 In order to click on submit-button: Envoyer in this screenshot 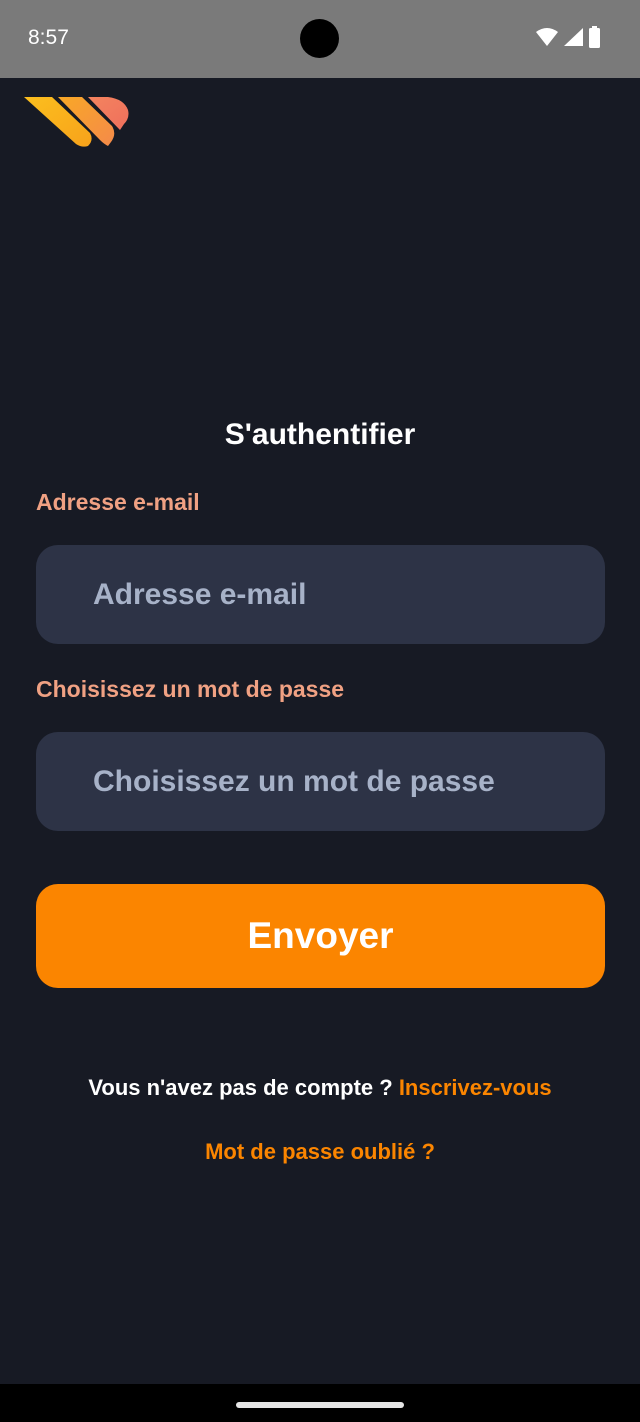, I will do `click(320, 936)`.